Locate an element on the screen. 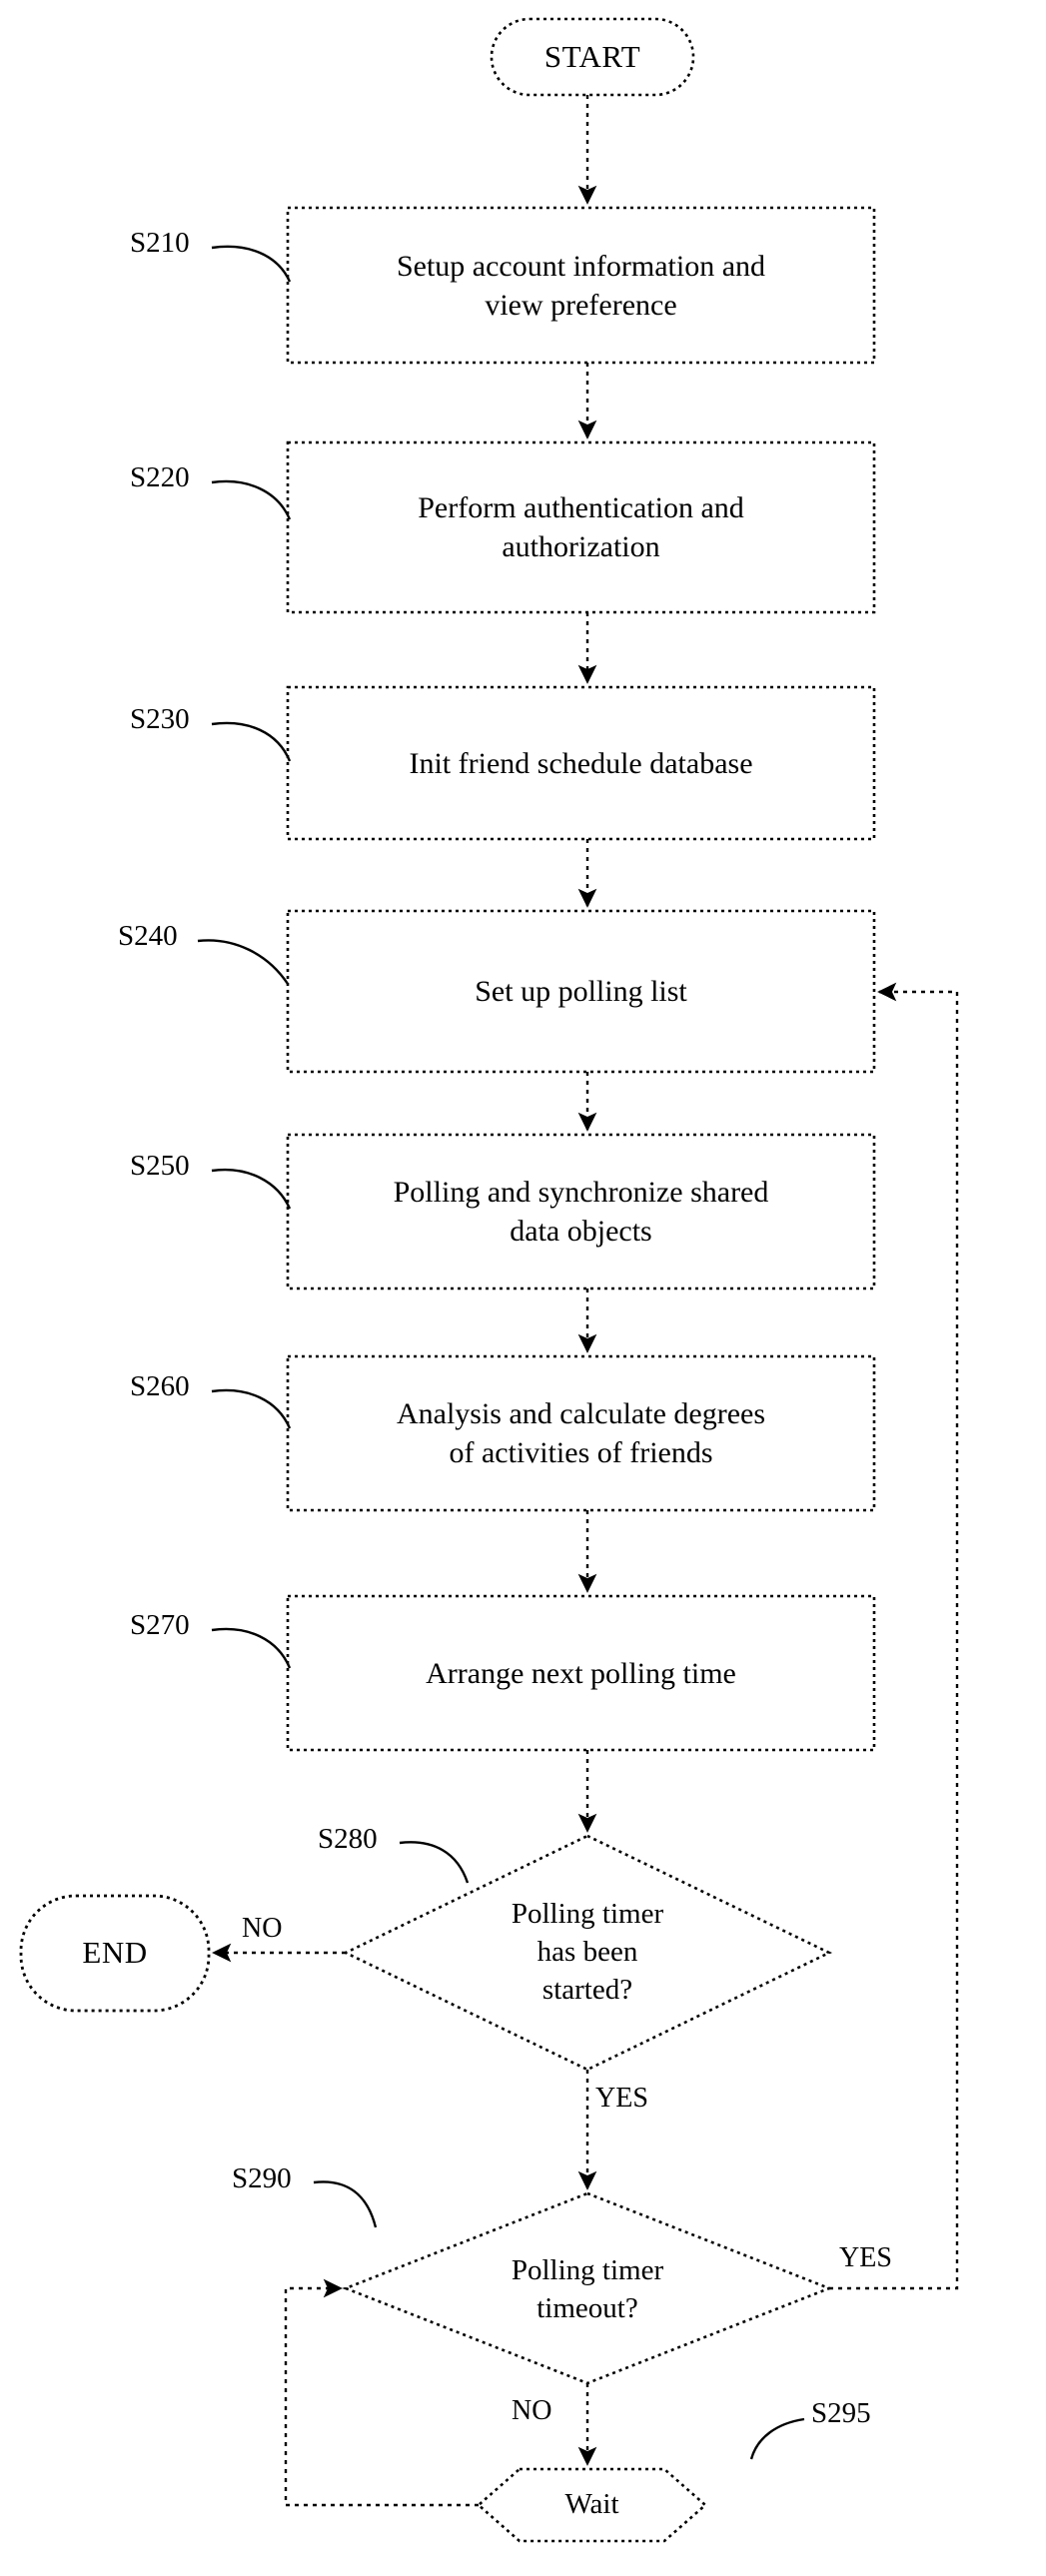  ref-label-s260: S260 is located at coordinates (160, 1386).